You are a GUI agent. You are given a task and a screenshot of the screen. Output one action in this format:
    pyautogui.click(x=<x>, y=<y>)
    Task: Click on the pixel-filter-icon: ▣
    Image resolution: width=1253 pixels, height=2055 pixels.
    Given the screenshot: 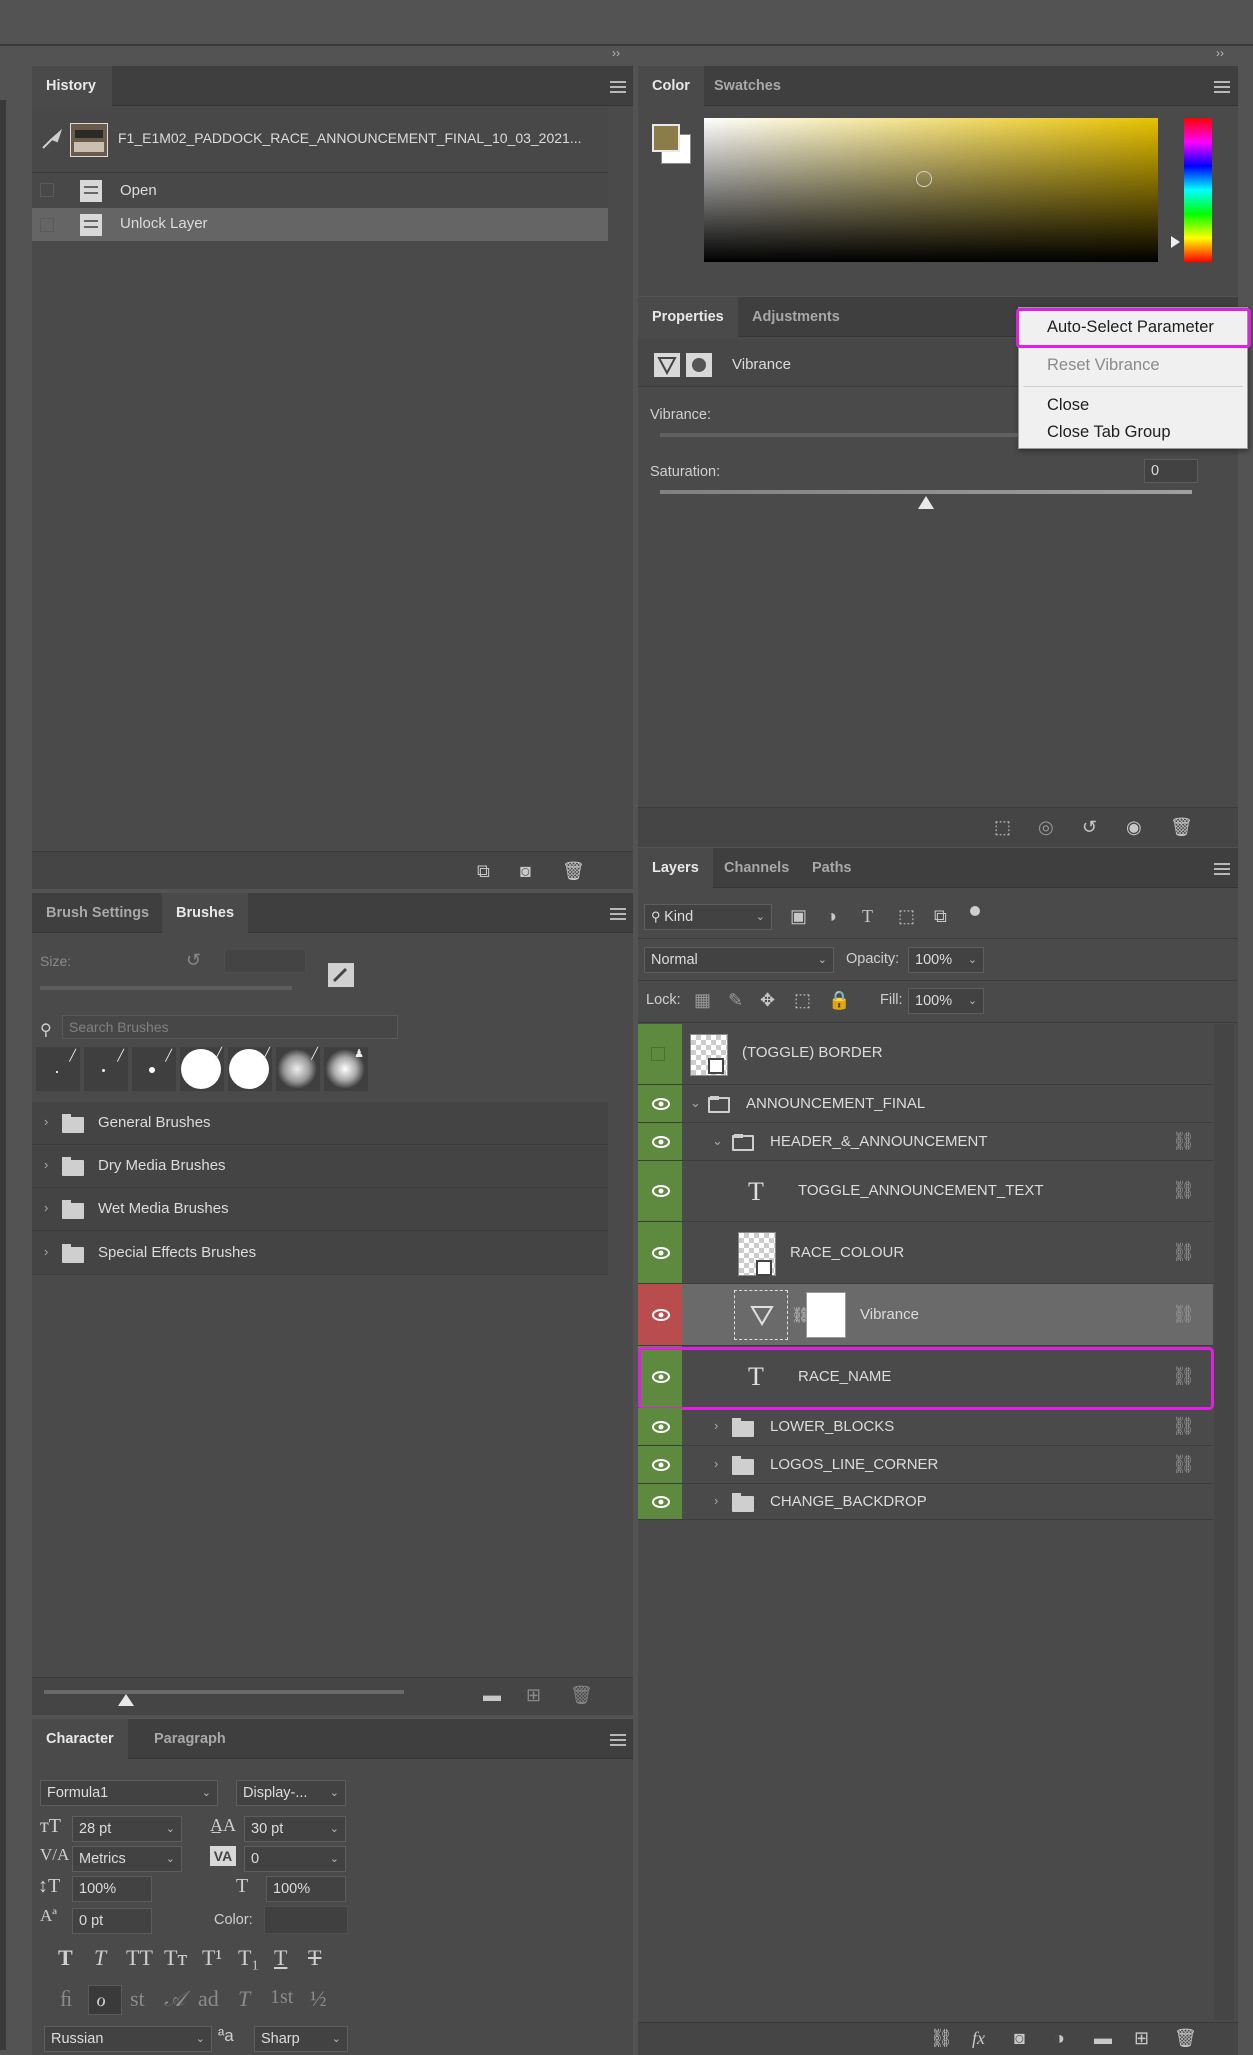 What is the action you would take?
    pyautogui.click(x=798, y=916)
    